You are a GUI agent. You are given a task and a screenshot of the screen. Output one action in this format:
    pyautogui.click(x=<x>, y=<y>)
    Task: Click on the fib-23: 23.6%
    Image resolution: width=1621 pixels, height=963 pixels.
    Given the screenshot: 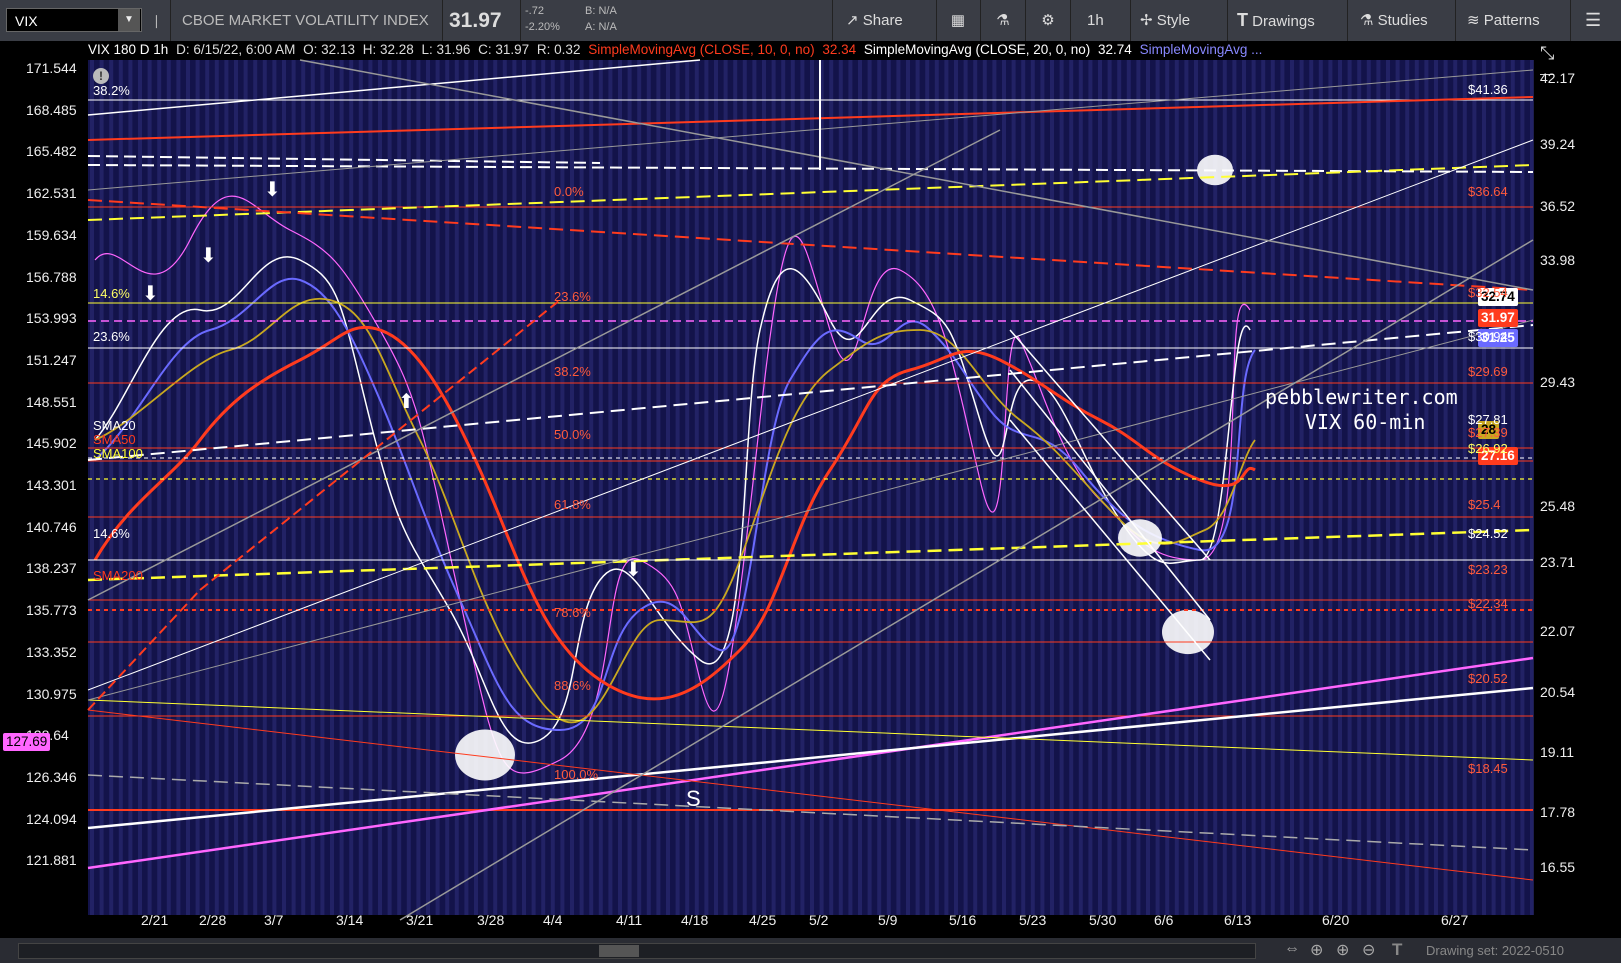 What is the action you would take?
    pyautogui.click(x=572, y=296)
    